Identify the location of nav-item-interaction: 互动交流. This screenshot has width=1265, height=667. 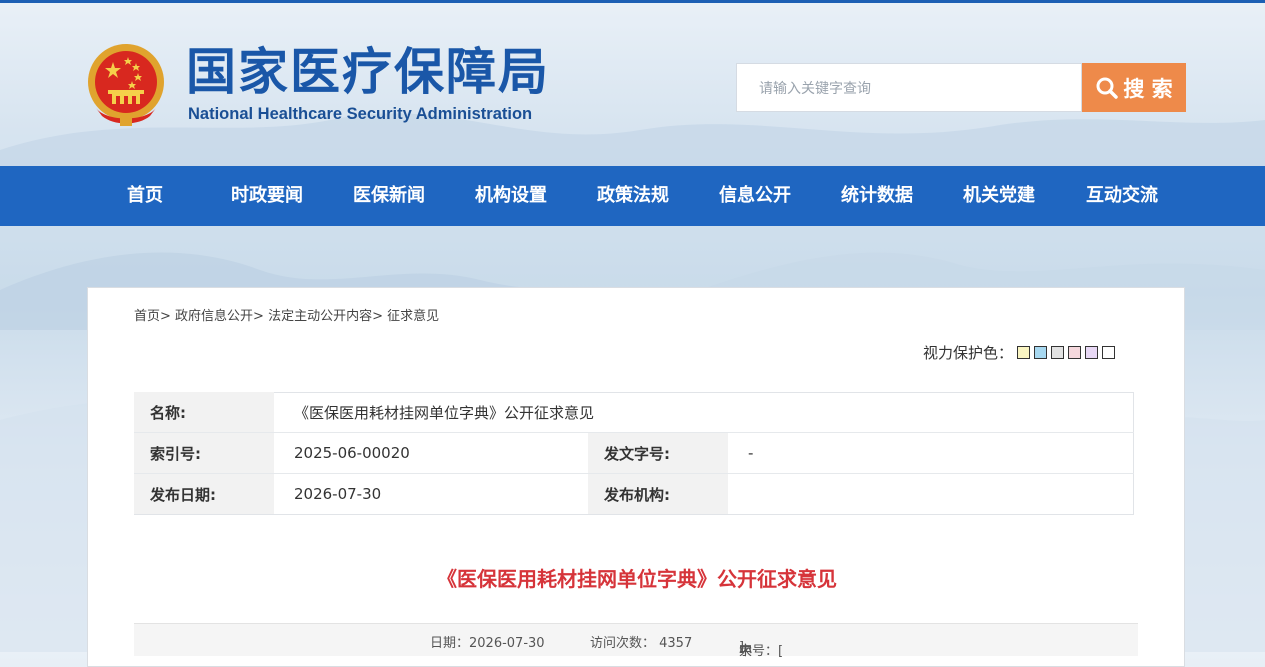
(1122, 196).